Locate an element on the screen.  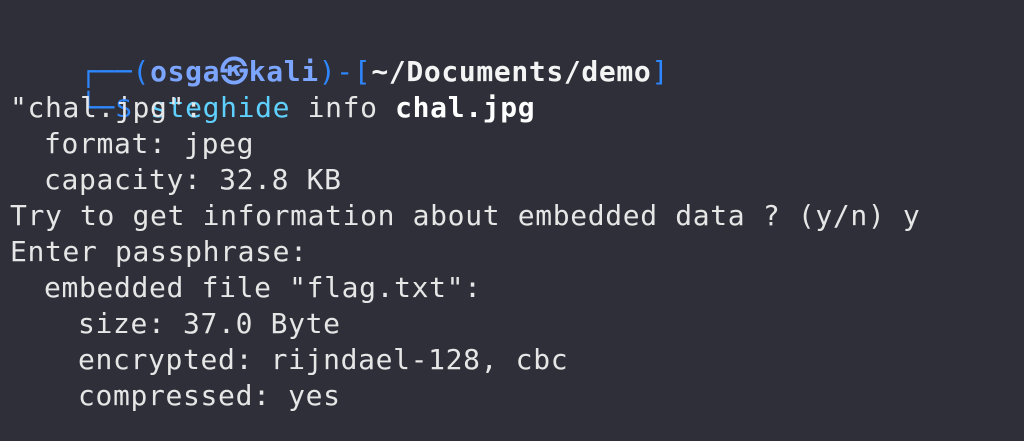
command-args: info is located at coordinates (343, 107).